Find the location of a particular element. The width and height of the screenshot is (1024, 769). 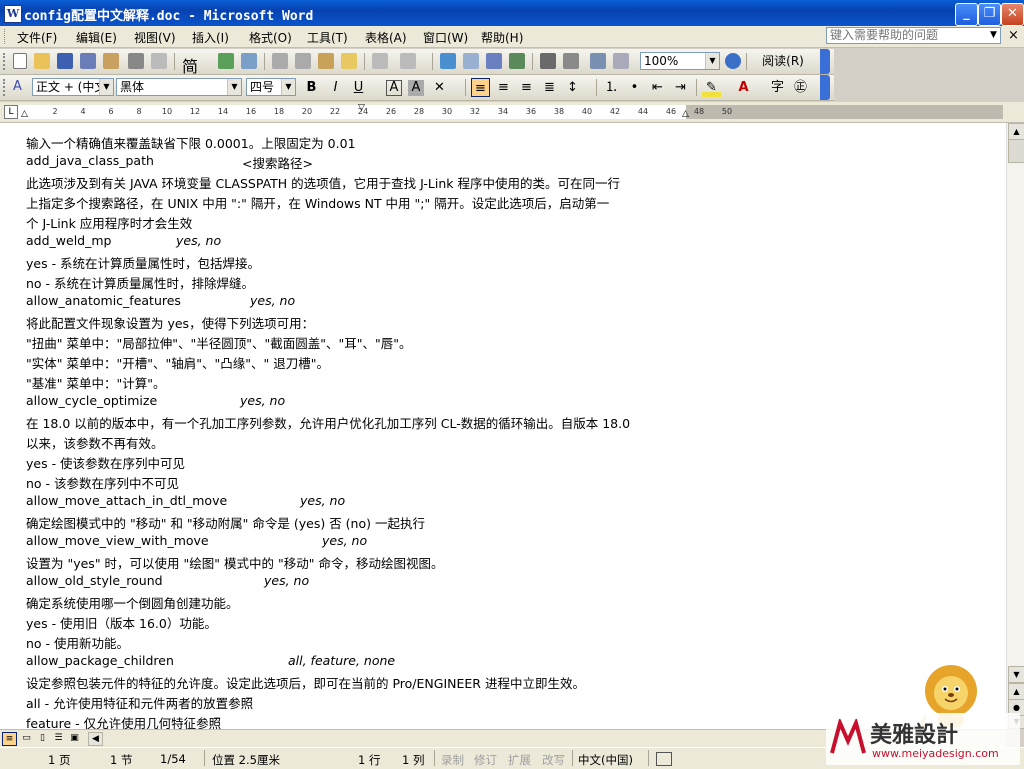

font-select: 黑体 ▼ is located at coordinates (179, 87).